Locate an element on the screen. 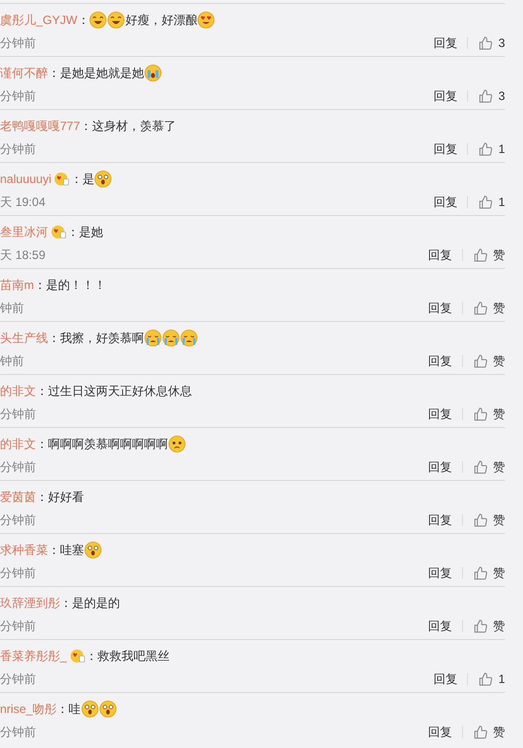  comment-text: ：救救我吧黑丝 is located at coordinates (128, 656).